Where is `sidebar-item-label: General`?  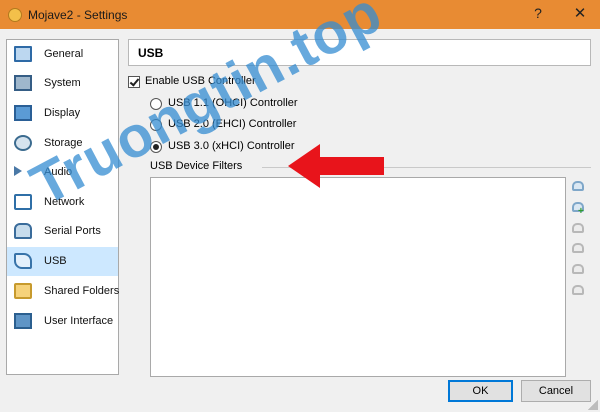
sidebar-item-label: General is located at coordinates (64, 54).